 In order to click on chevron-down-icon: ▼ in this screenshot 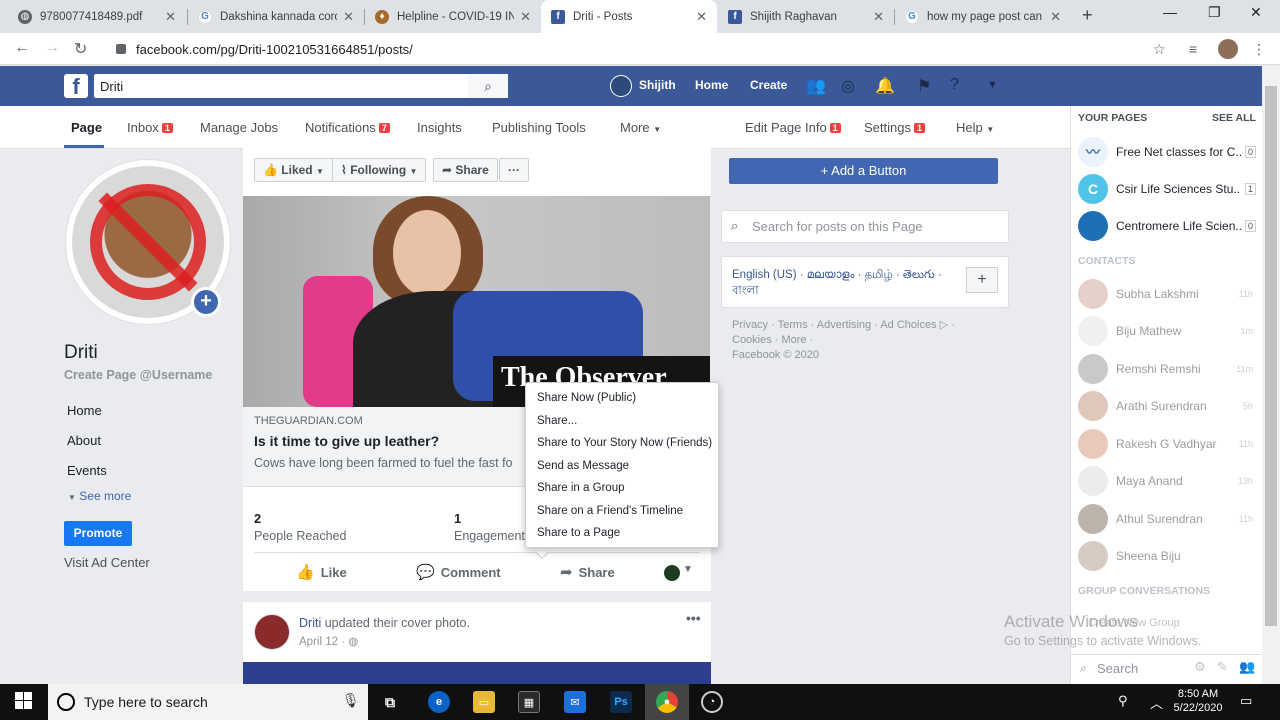, I will do `click(688, 569)`.